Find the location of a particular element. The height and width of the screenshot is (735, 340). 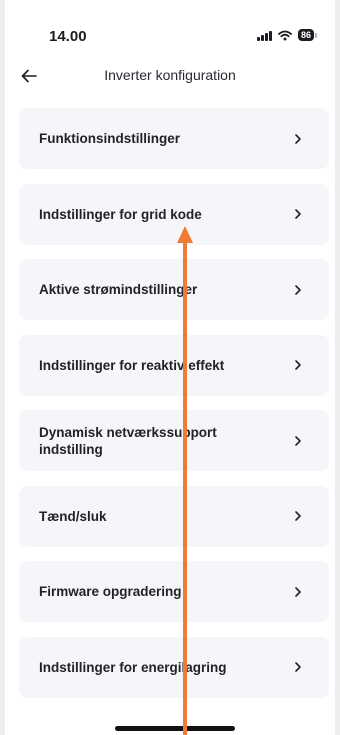

signal-icon is located at coordinates (264, 35).